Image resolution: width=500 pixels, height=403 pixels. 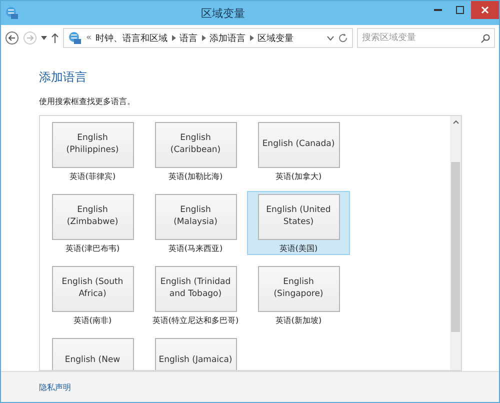 I want to click on close-icon, so click(x=485, y=10).